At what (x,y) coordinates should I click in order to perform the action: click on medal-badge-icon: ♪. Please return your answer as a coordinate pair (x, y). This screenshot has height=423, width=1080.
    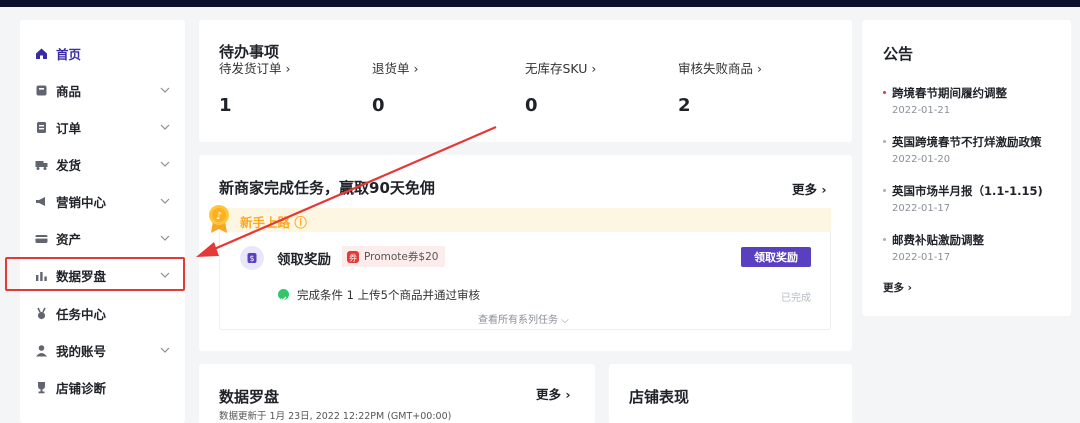
    Looking at the image, I should click on (219, 219).